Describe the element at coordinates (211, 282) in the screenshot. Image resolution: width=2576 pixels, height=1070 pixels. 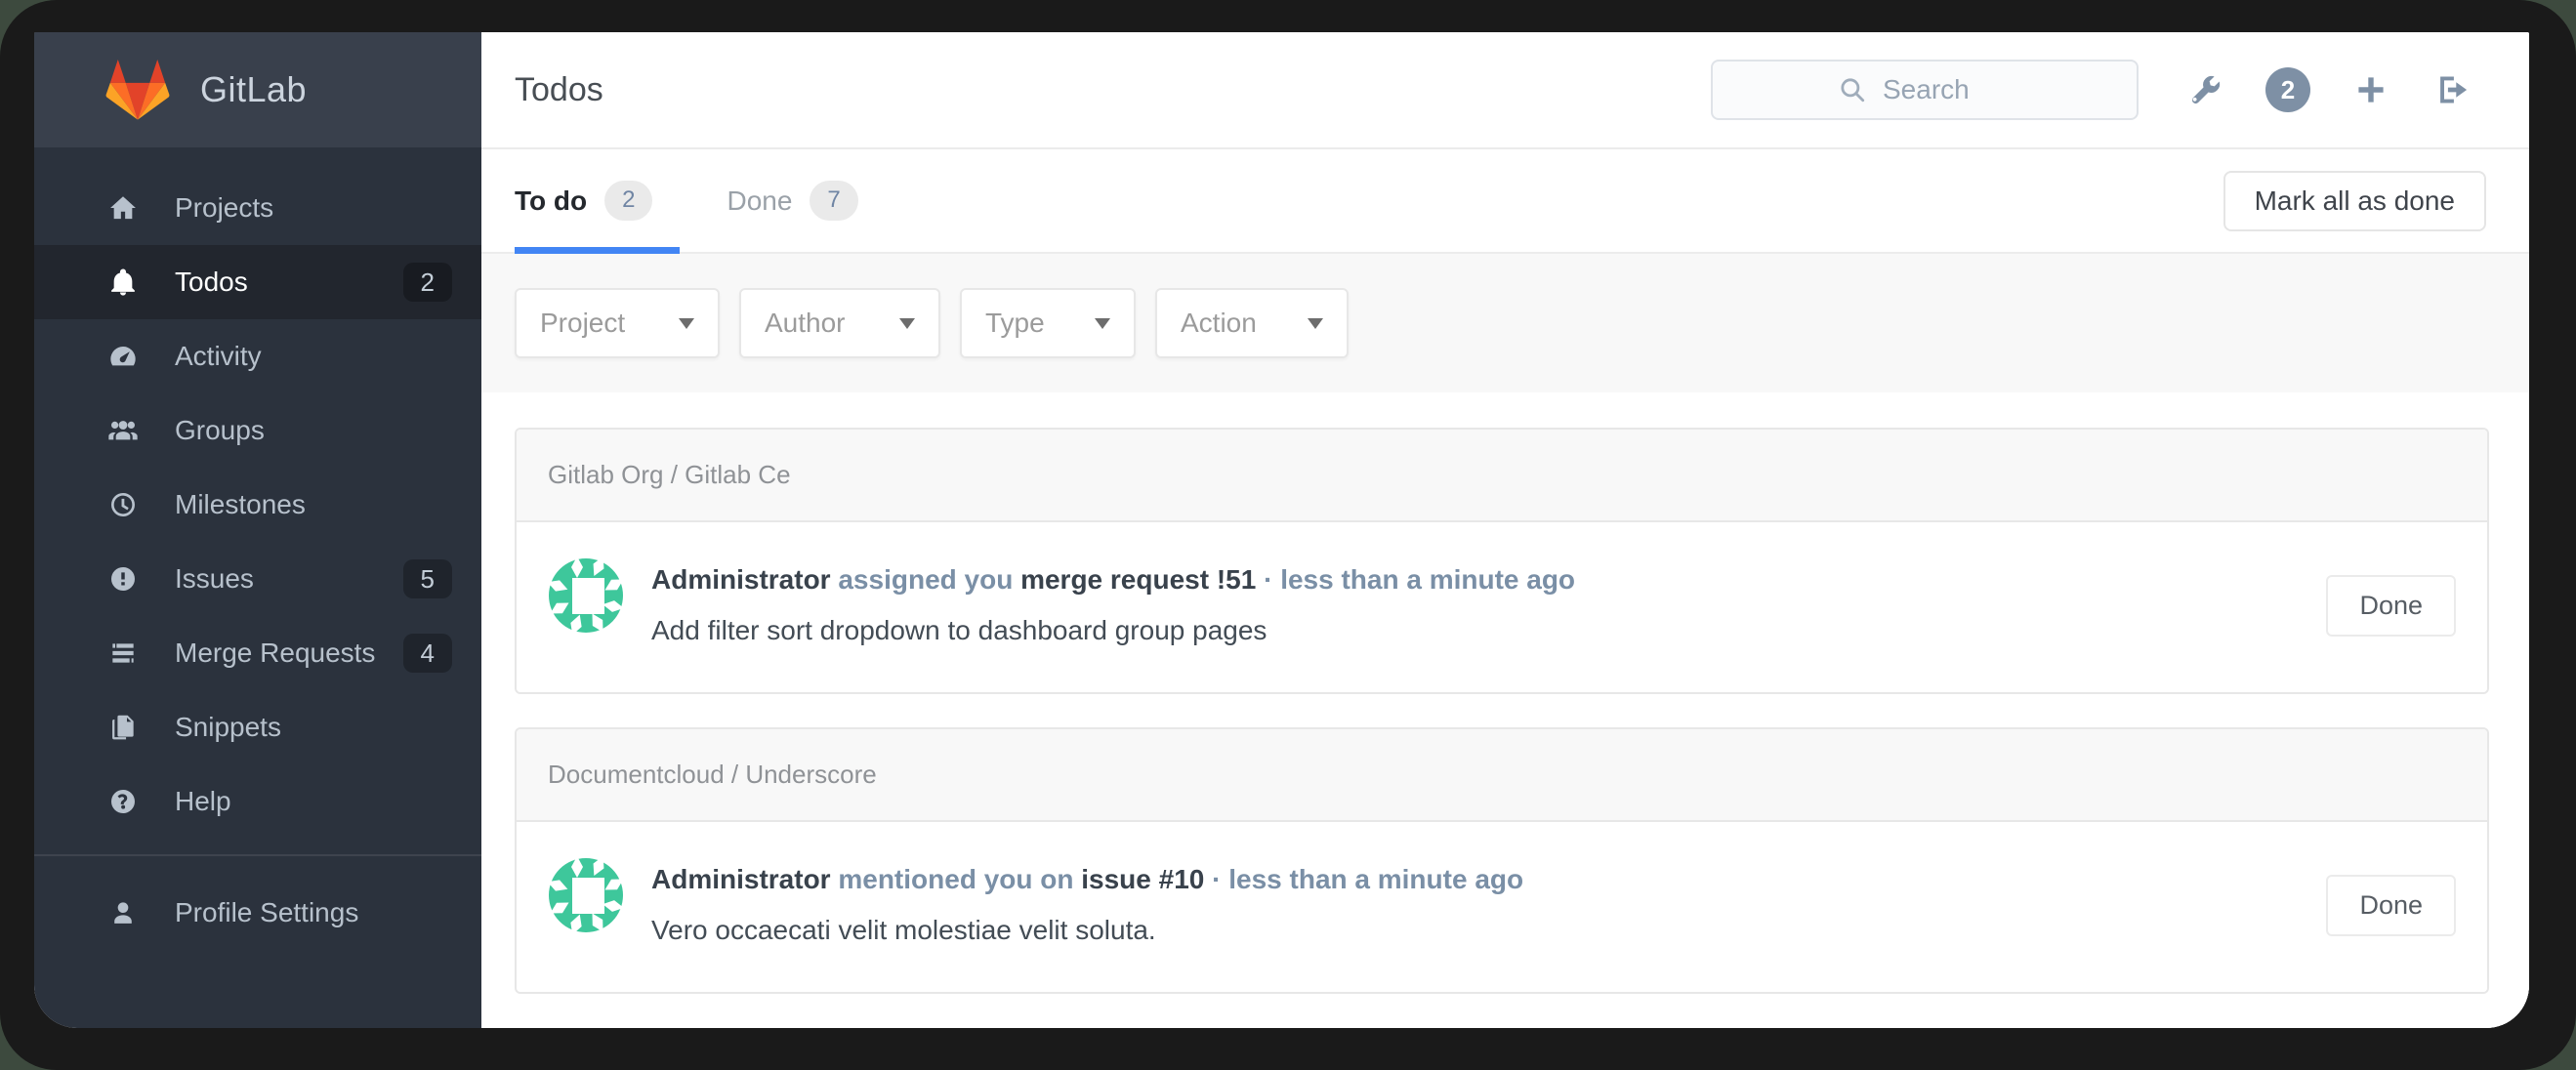
I see `sidebar-item-label: Todos` at that location.